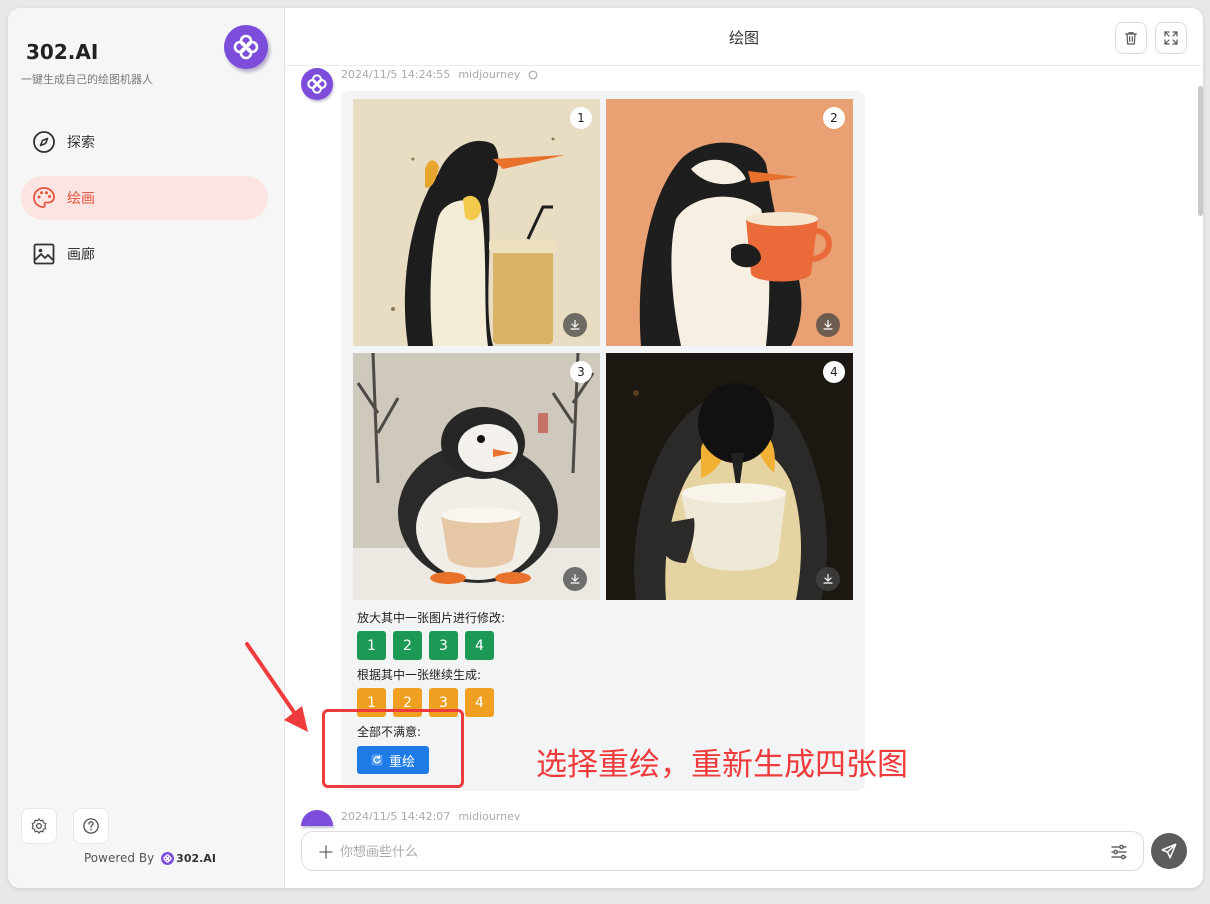 Image resolution: width=1210 pixels, height=904 pixels. I want to click on generated-image-1: 1, so click(476, 222).